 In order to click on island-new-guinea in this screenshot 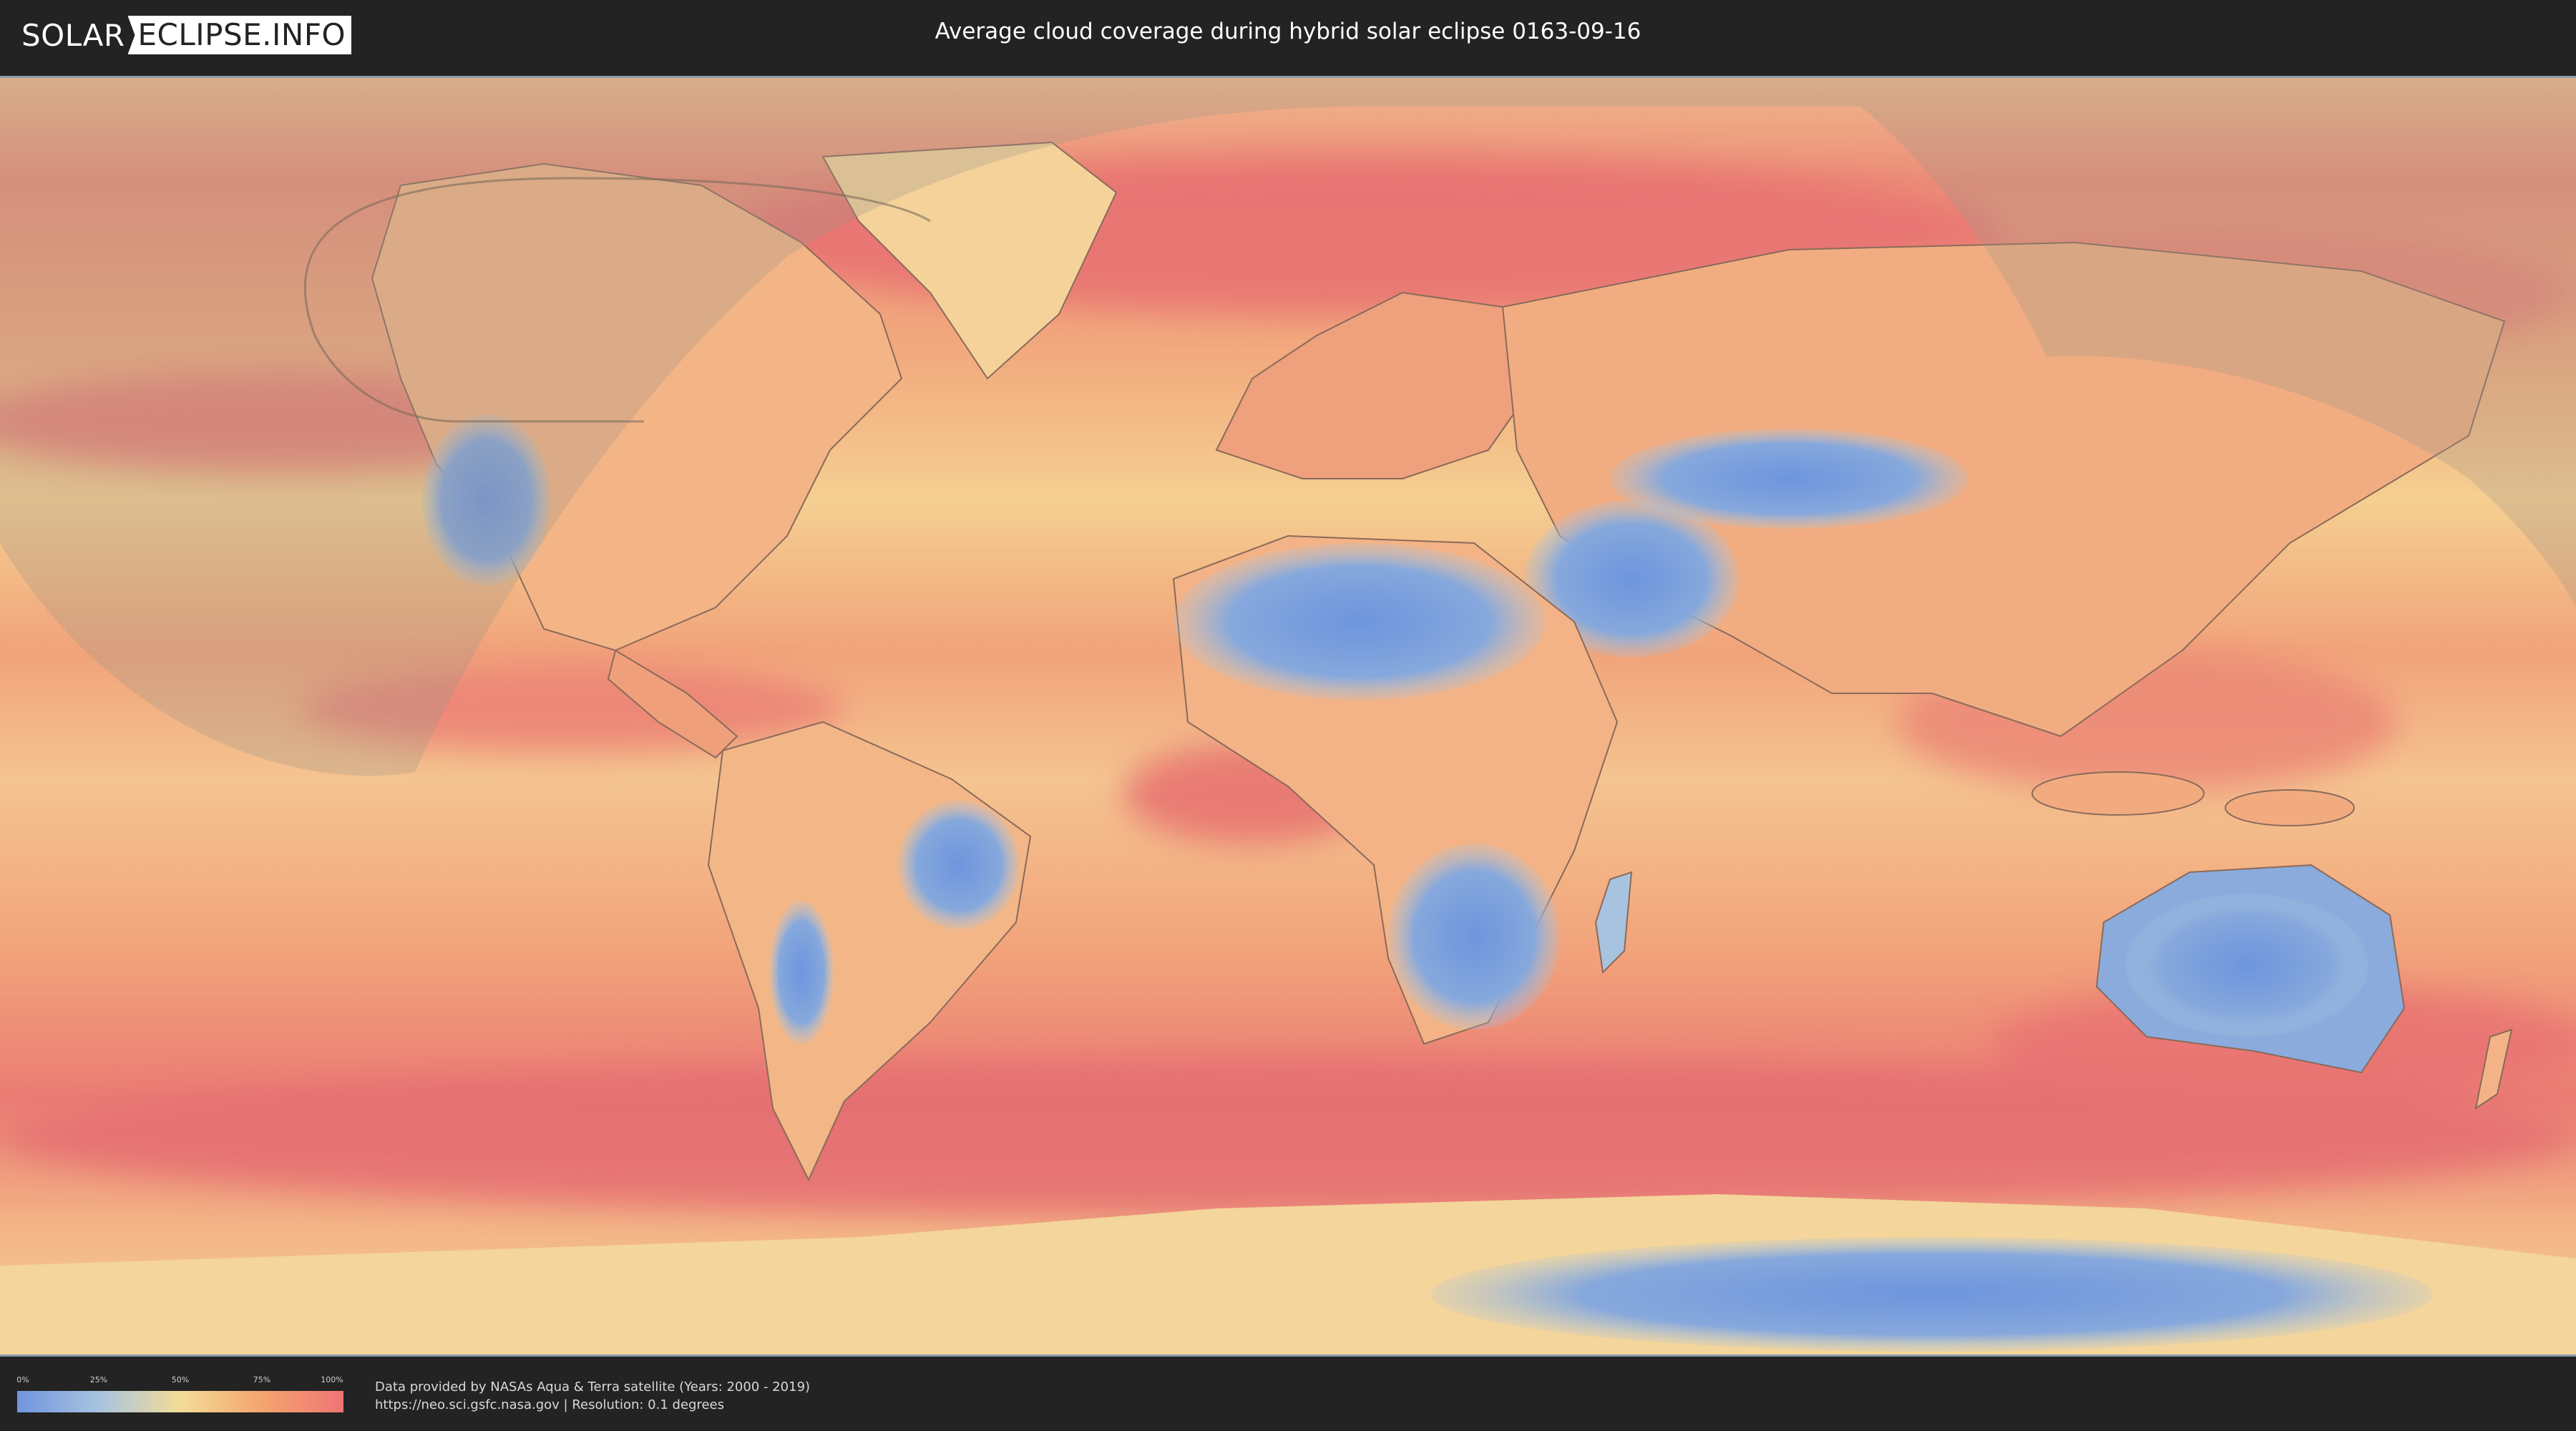, I will do `click(2290, 808)`.